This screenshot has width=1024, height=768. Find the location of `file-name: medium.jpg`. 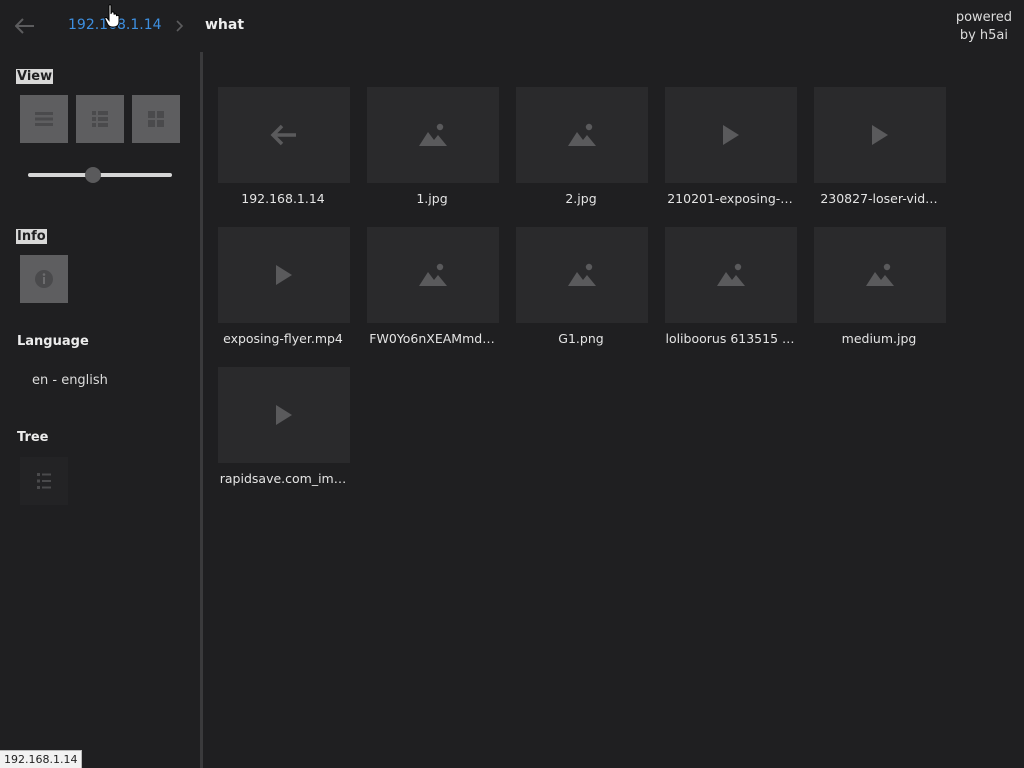

file-name: medium.jpg is located at coordinates (879, 338).